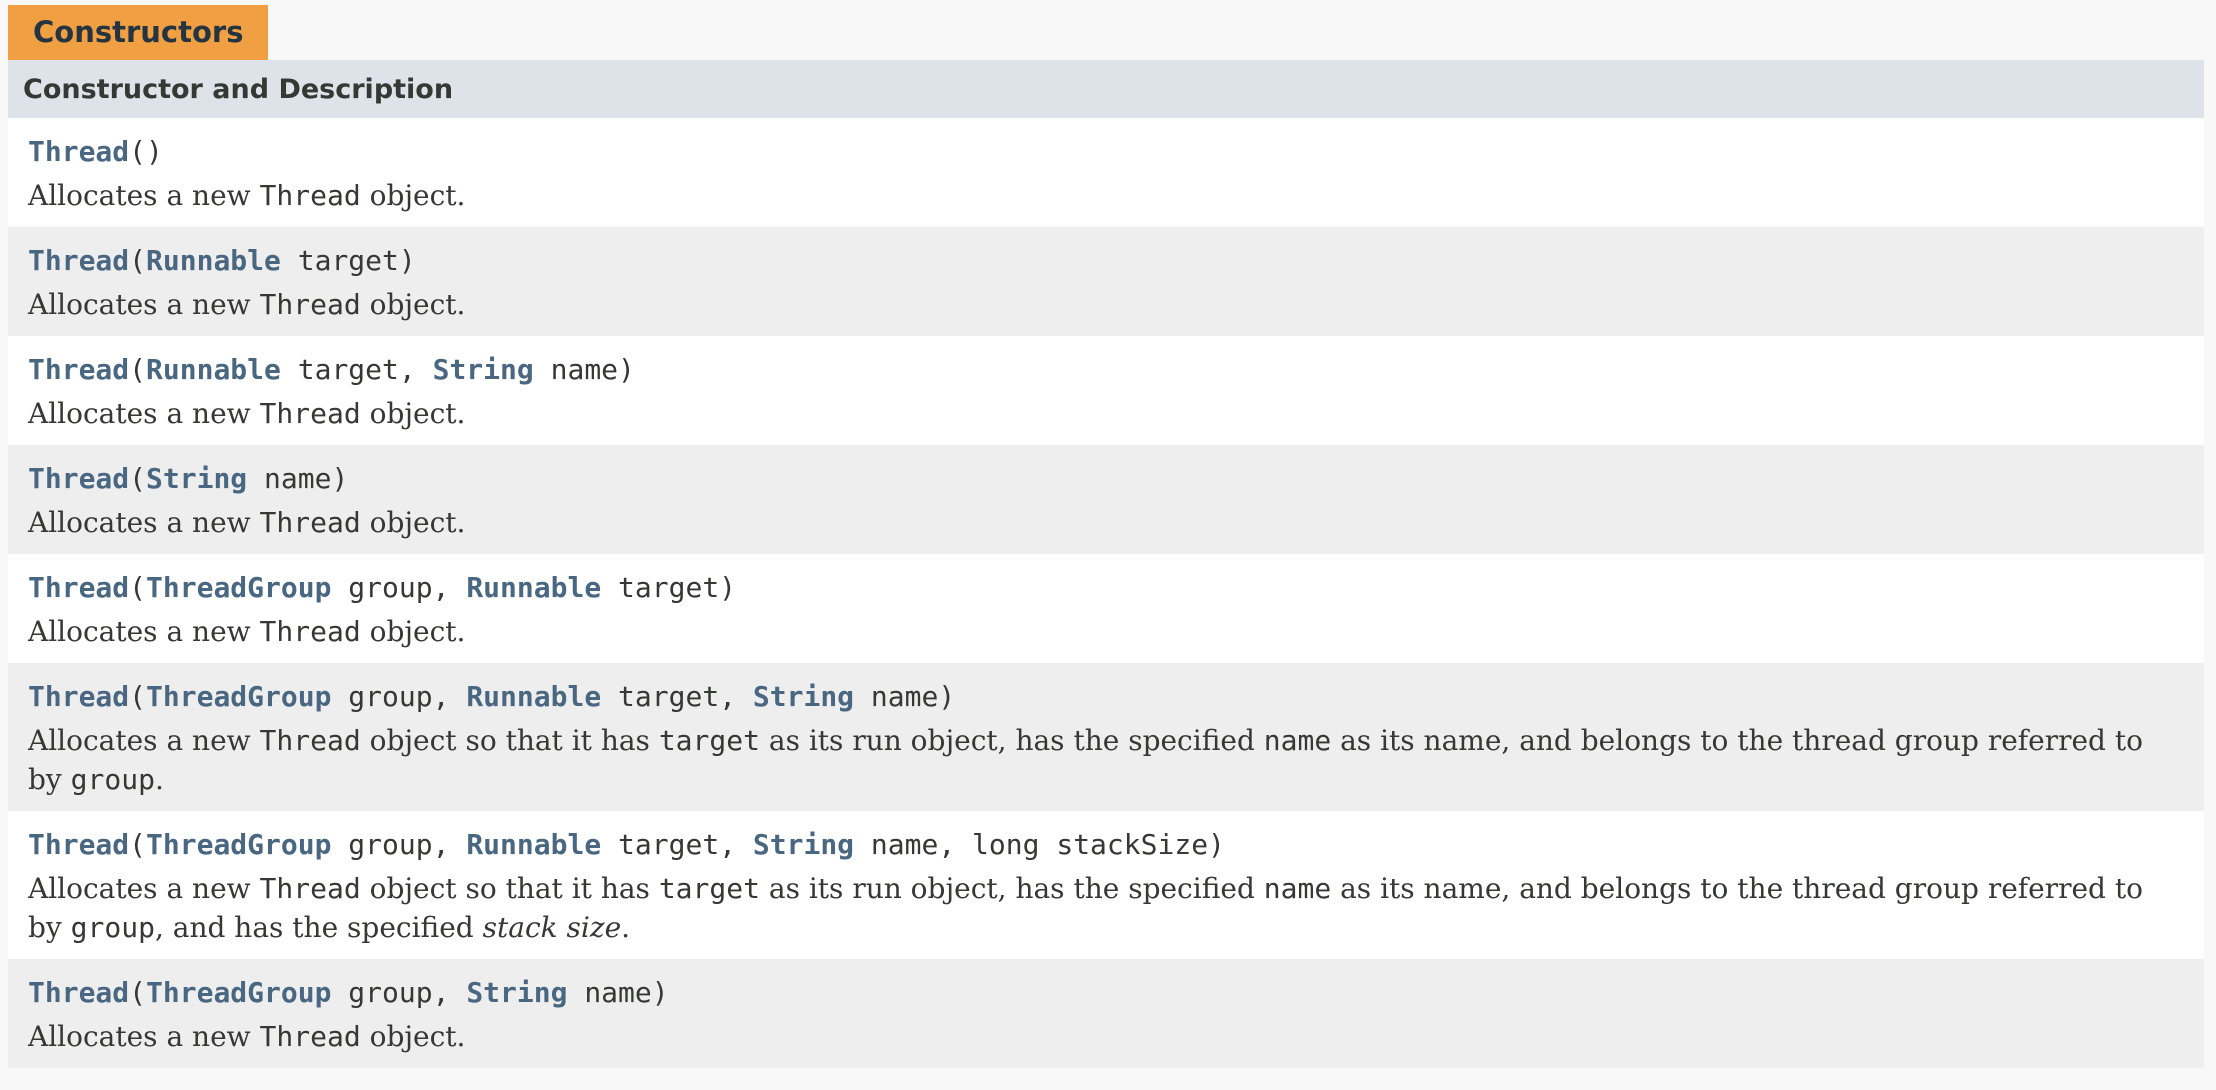  Describe the element at coordinates (1011, 740) in the screenshot. I see `description-text: as its run object, has the specified` at that location.